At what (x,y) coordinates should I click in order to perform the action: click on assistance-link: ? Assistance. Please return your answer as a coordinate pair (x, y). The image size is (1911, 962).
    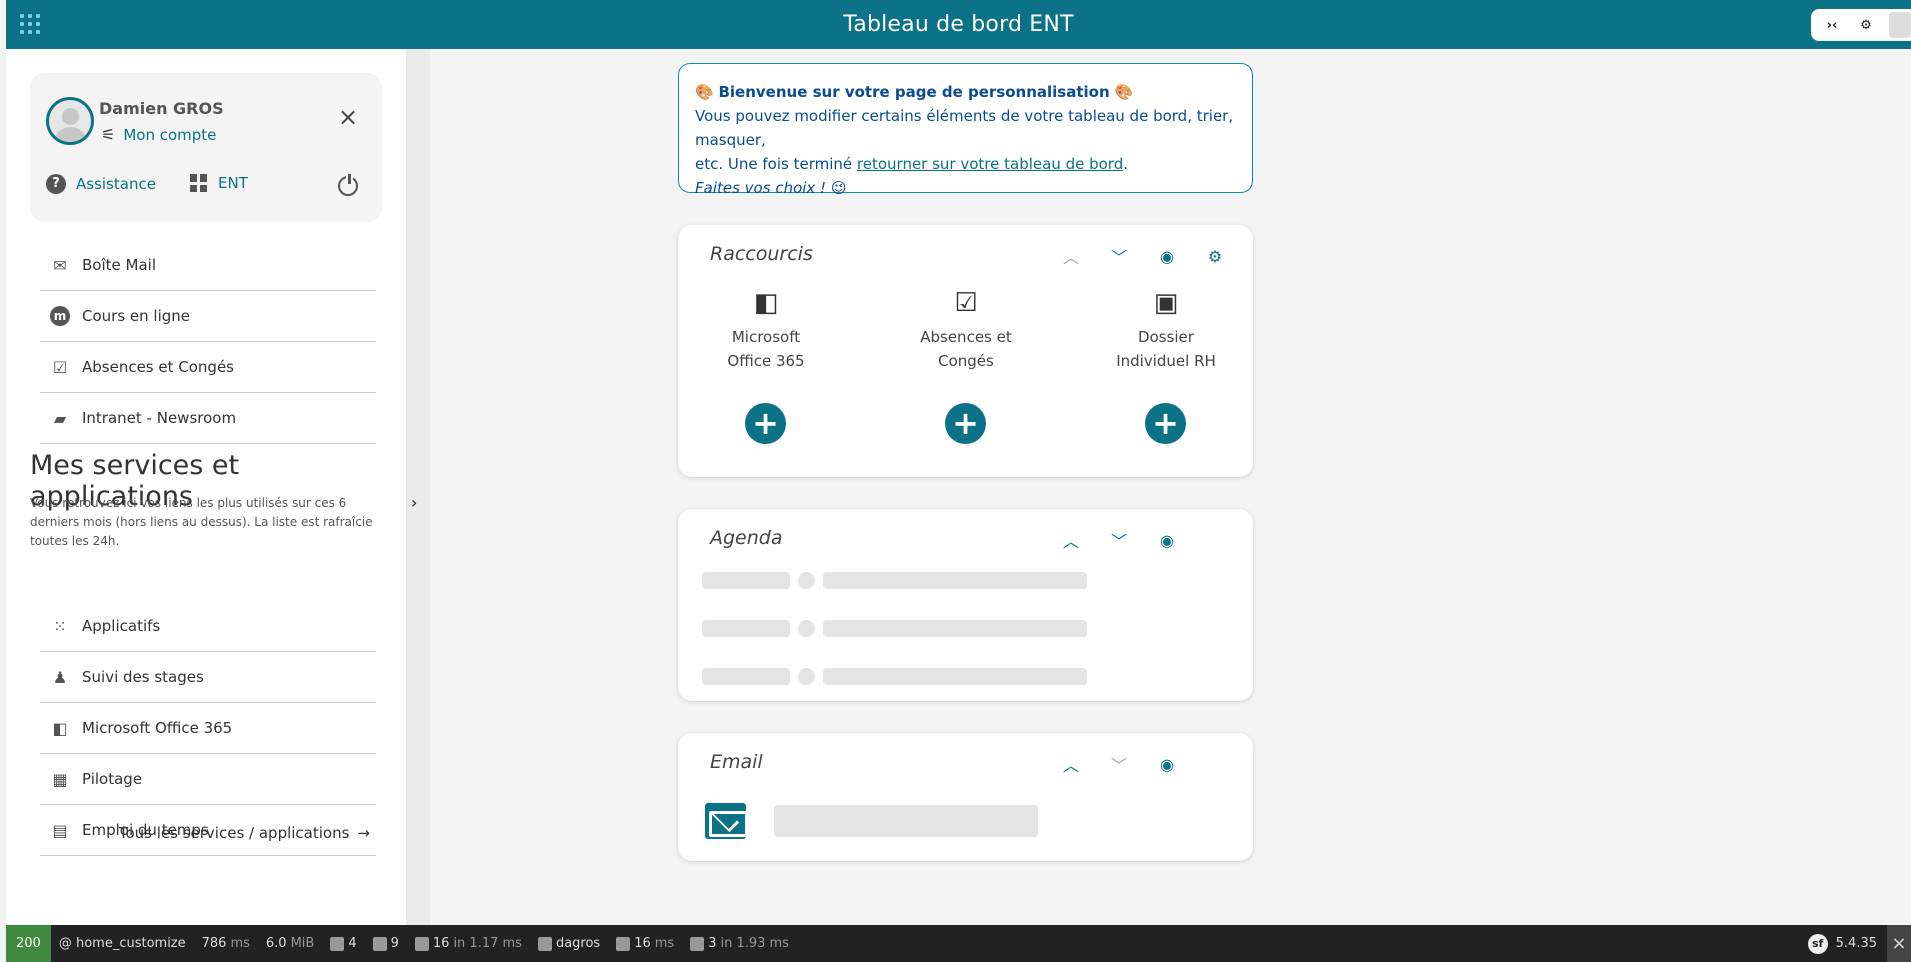
    Looking at the image, I should click on (101, 184).